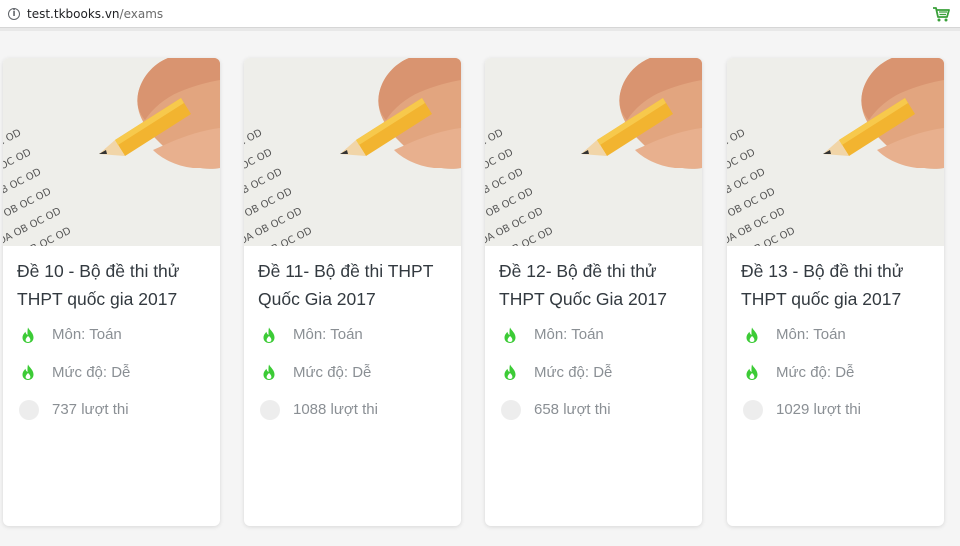  What do you see at coordinates (317, 299) in the screenshot?
I see `exam-title-line: Quốc Gia 2017` at bounding box center [317, 299].